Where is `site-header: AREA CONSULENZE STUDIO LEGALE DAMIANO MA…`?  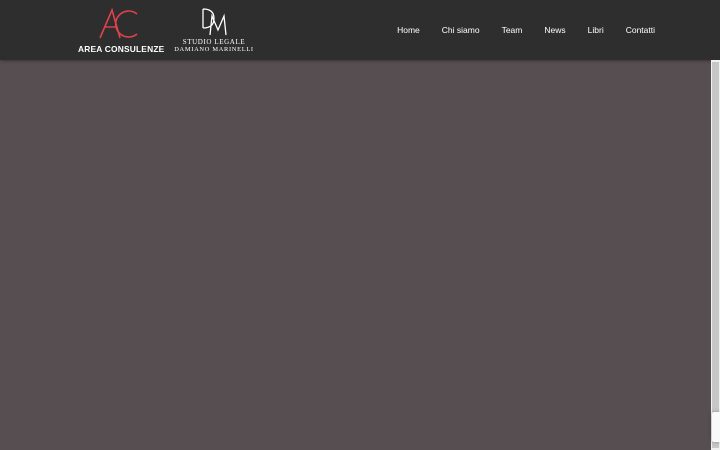 site-header: AREA CONSULENZE STUDIO LEGALE DAMIANO MA… is located at coordinates (360, 30).